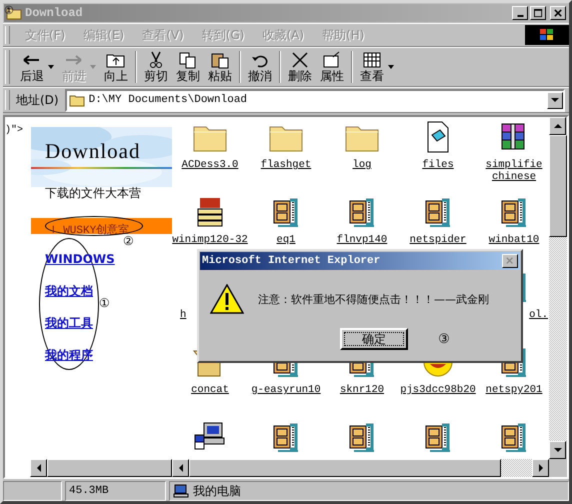  What do you see at coordinates (314, 100) in the screenshot?
I see `address-field: D:\MY Documents\Download` at bounding box center [314, 100].